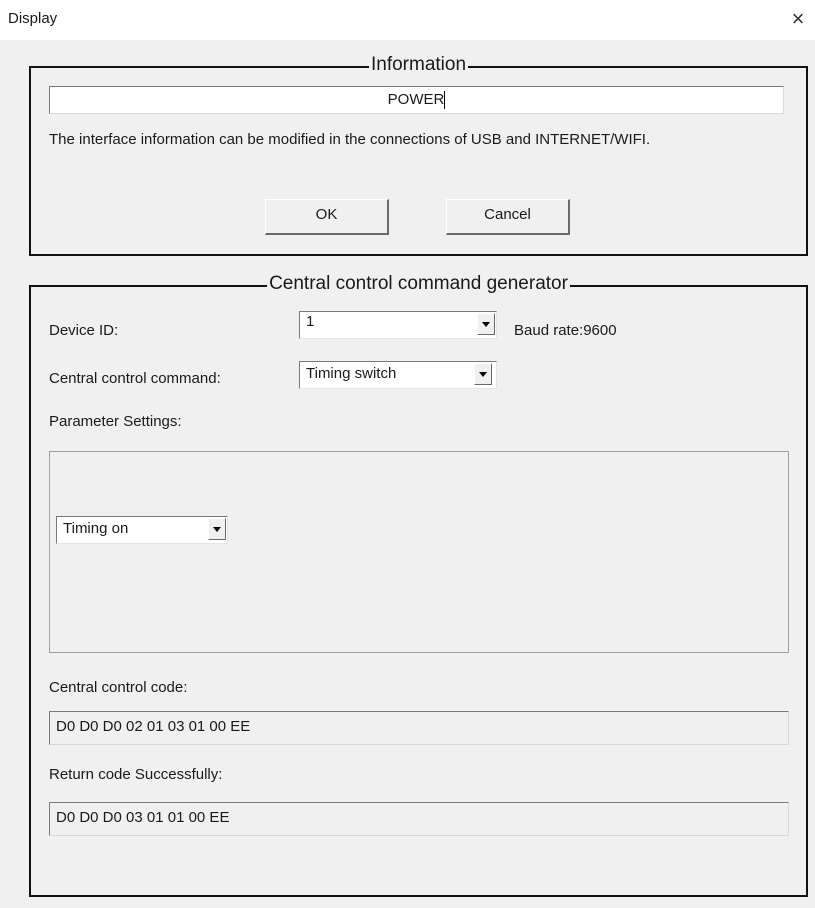  Describe the element at coordinates (136, 774) in the screenshot. I see `return-code-label: Return code Successfully:` at that location.